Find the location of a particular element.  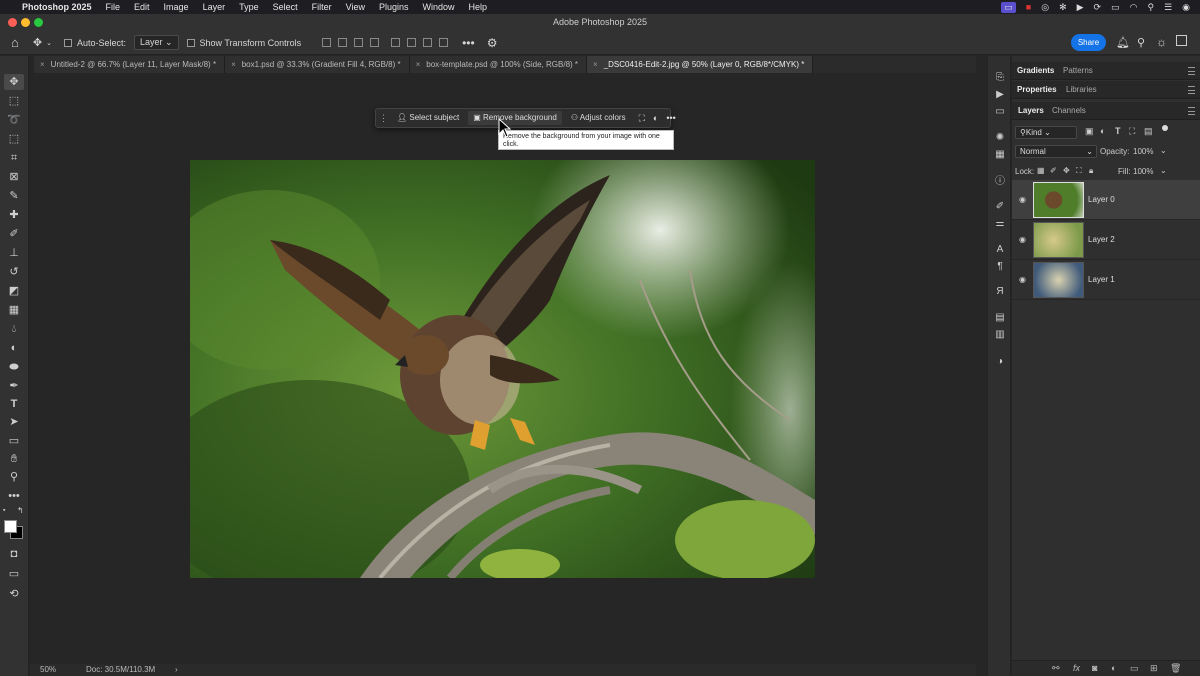

sponge-tool-icon: ⬬ is located at coordinates (14, 367).